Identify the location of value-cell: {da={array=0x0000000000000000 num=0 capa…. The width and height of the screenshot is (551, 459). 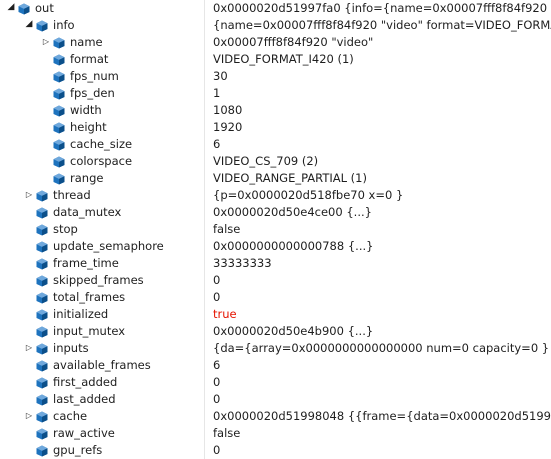
(382, 348).